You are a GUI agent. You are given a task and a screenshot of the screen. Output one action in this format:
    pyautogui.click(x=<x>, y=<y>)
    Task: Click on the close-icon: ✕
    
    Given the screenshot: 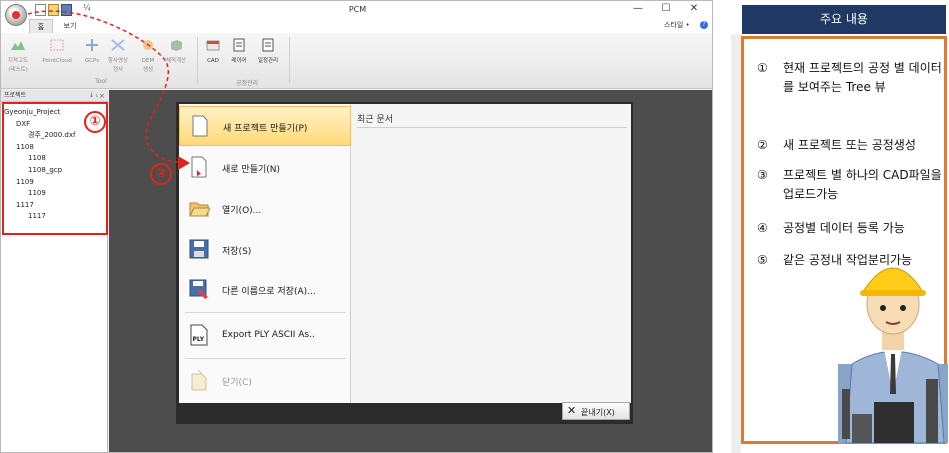 What is the action you would take?
    pyautogui.click(x=572, y=410)
    